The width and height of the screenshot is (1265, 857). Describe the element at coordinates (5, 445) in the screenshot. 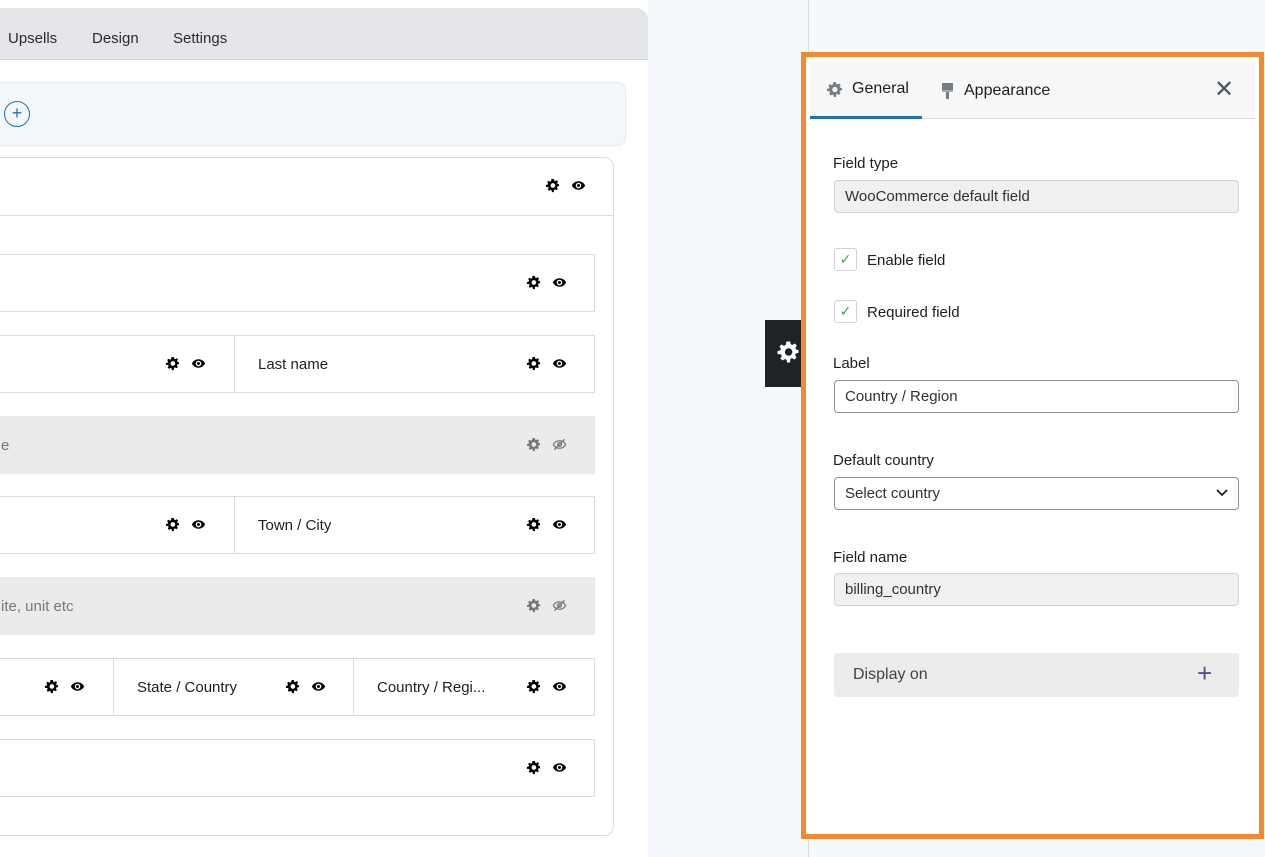

I see `field-label: e` at that location.